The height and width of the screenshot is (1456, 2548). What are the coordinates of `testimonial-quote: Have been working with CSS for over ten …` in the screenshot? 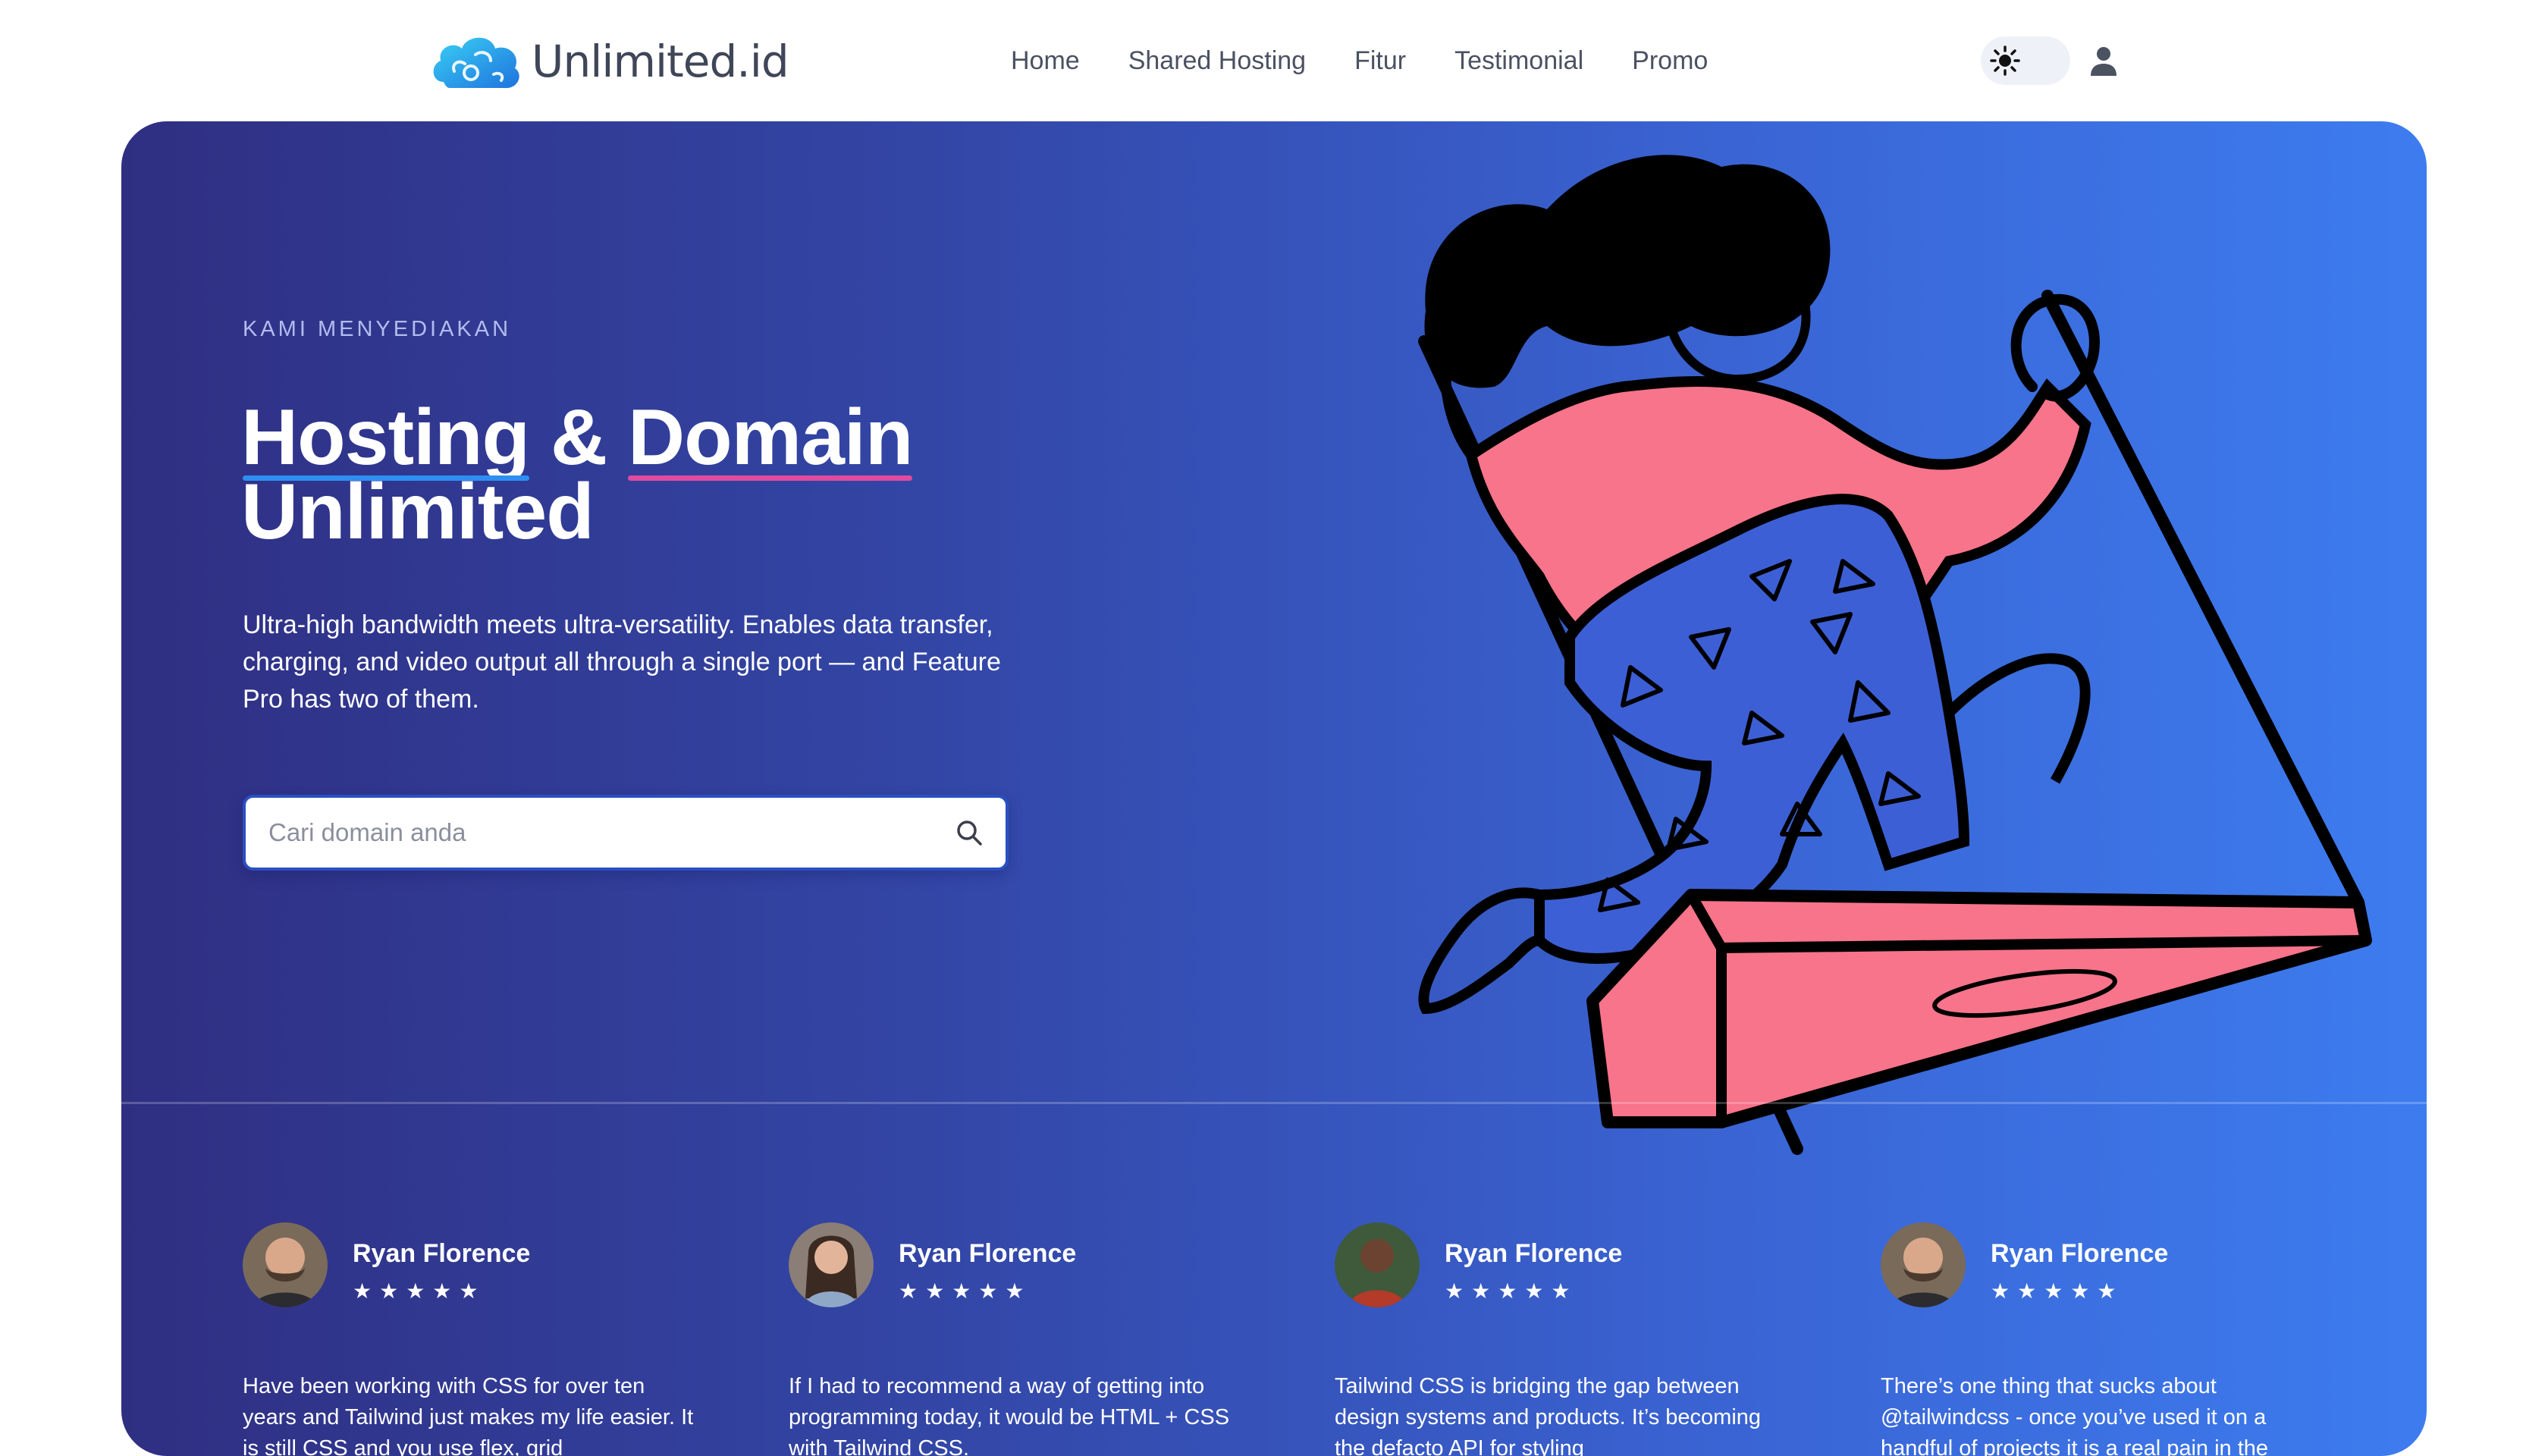 It's located at (468, 1415).